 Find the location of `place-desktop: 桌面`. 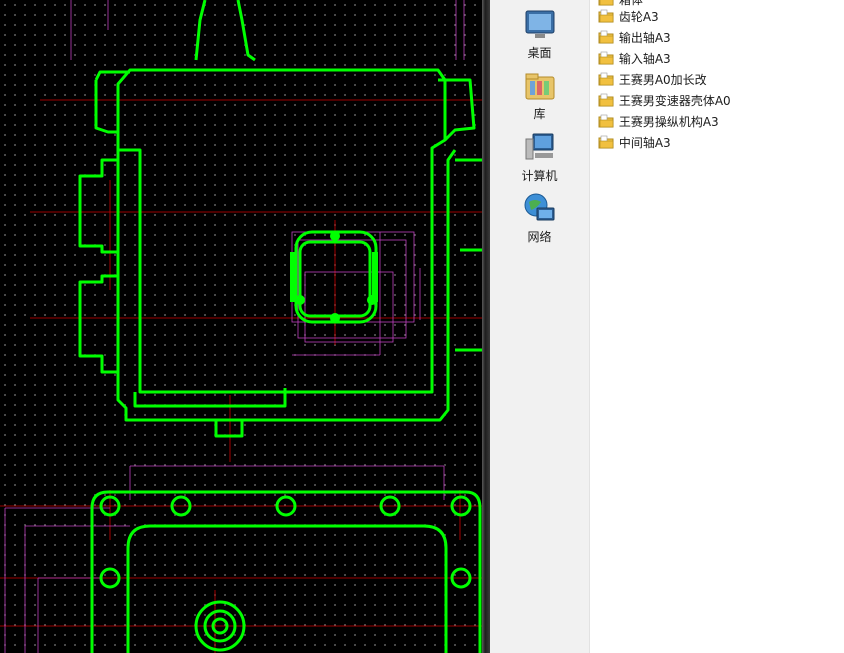

place-desktop: 桌面 is located at coordinates (539, 34).